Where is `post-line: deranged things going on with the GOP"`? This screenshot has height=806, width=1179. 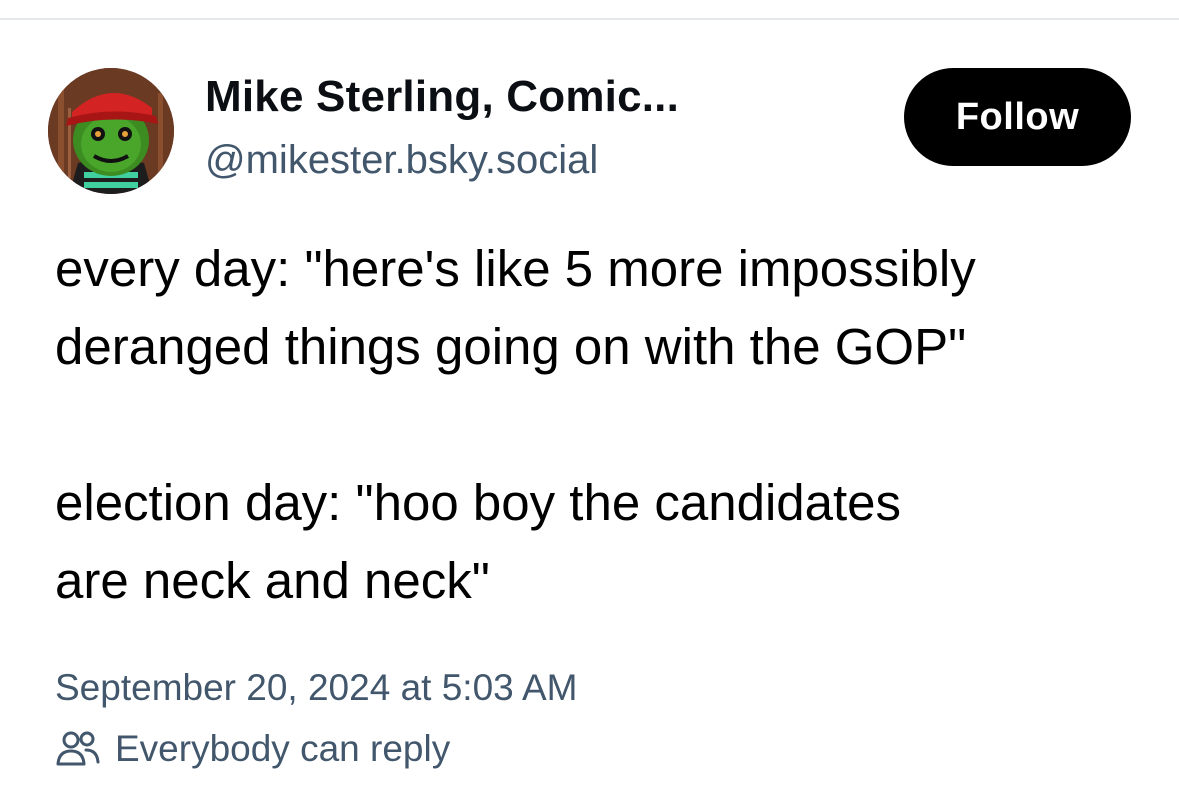
post-line: deranged things going on with the GOP" is located at coordinates (511, 346).